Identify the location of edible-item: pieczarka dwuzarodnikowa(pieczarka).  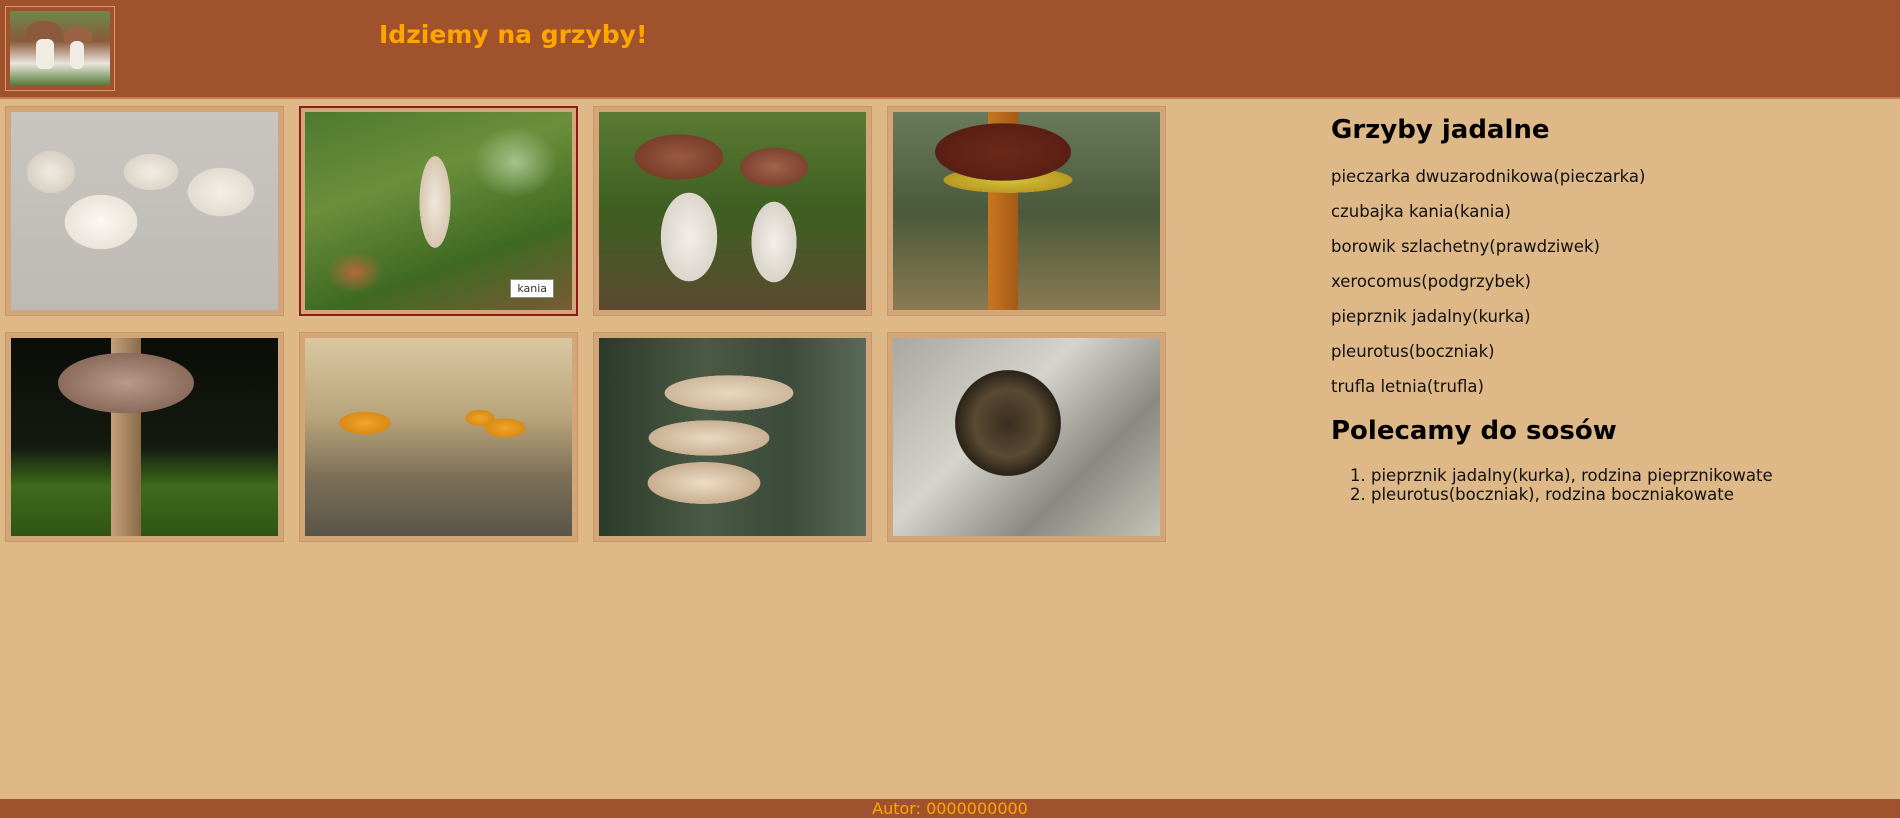
(1488, 176).